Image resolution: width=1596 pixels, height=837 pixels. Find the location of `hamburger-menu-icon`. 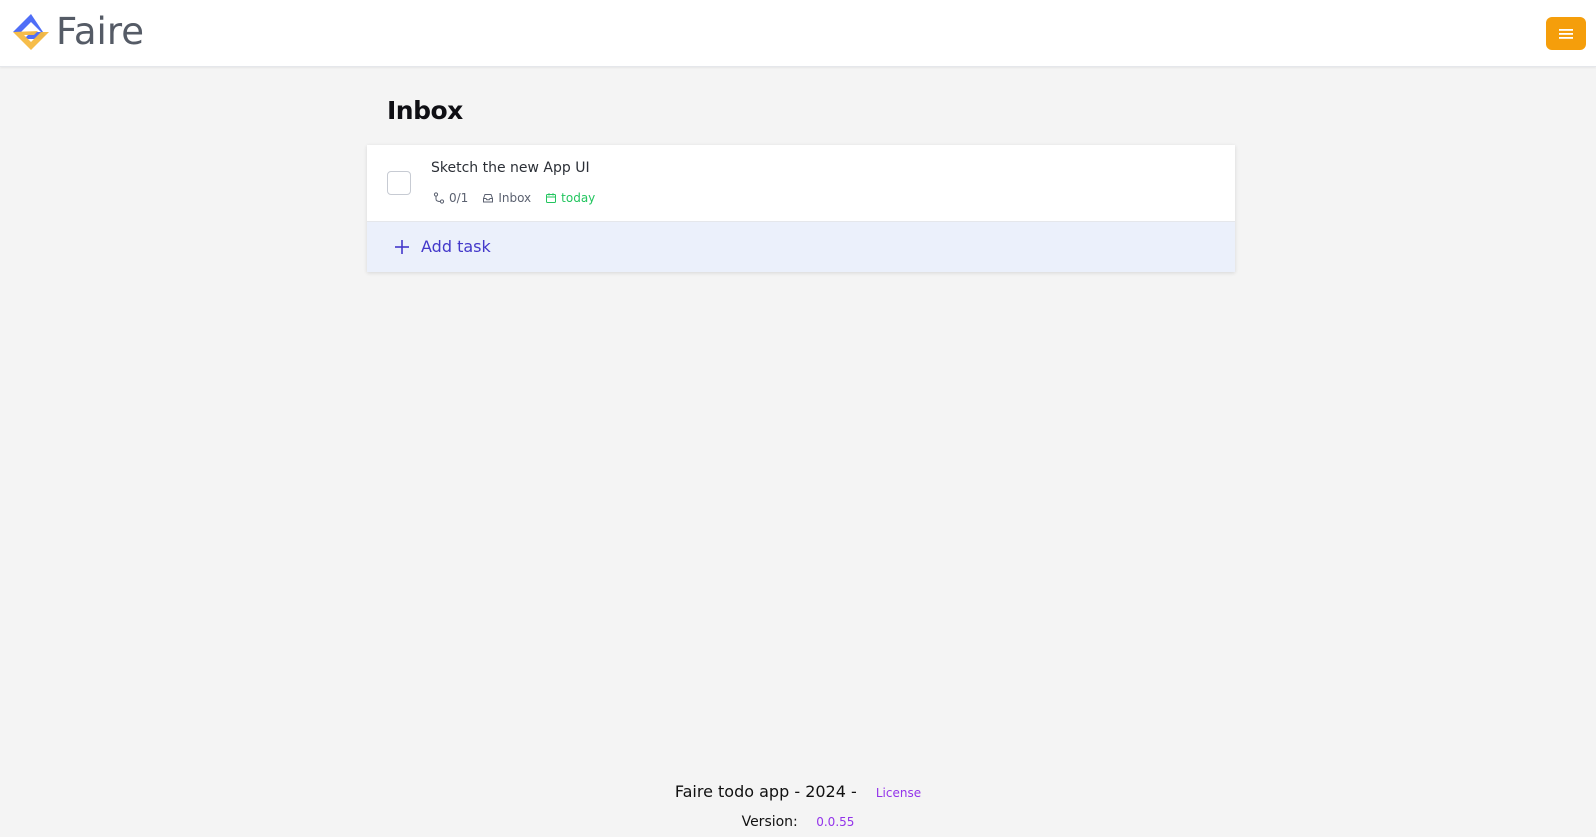

hamburger-menu-icon is located at coordinates (1566, 33).